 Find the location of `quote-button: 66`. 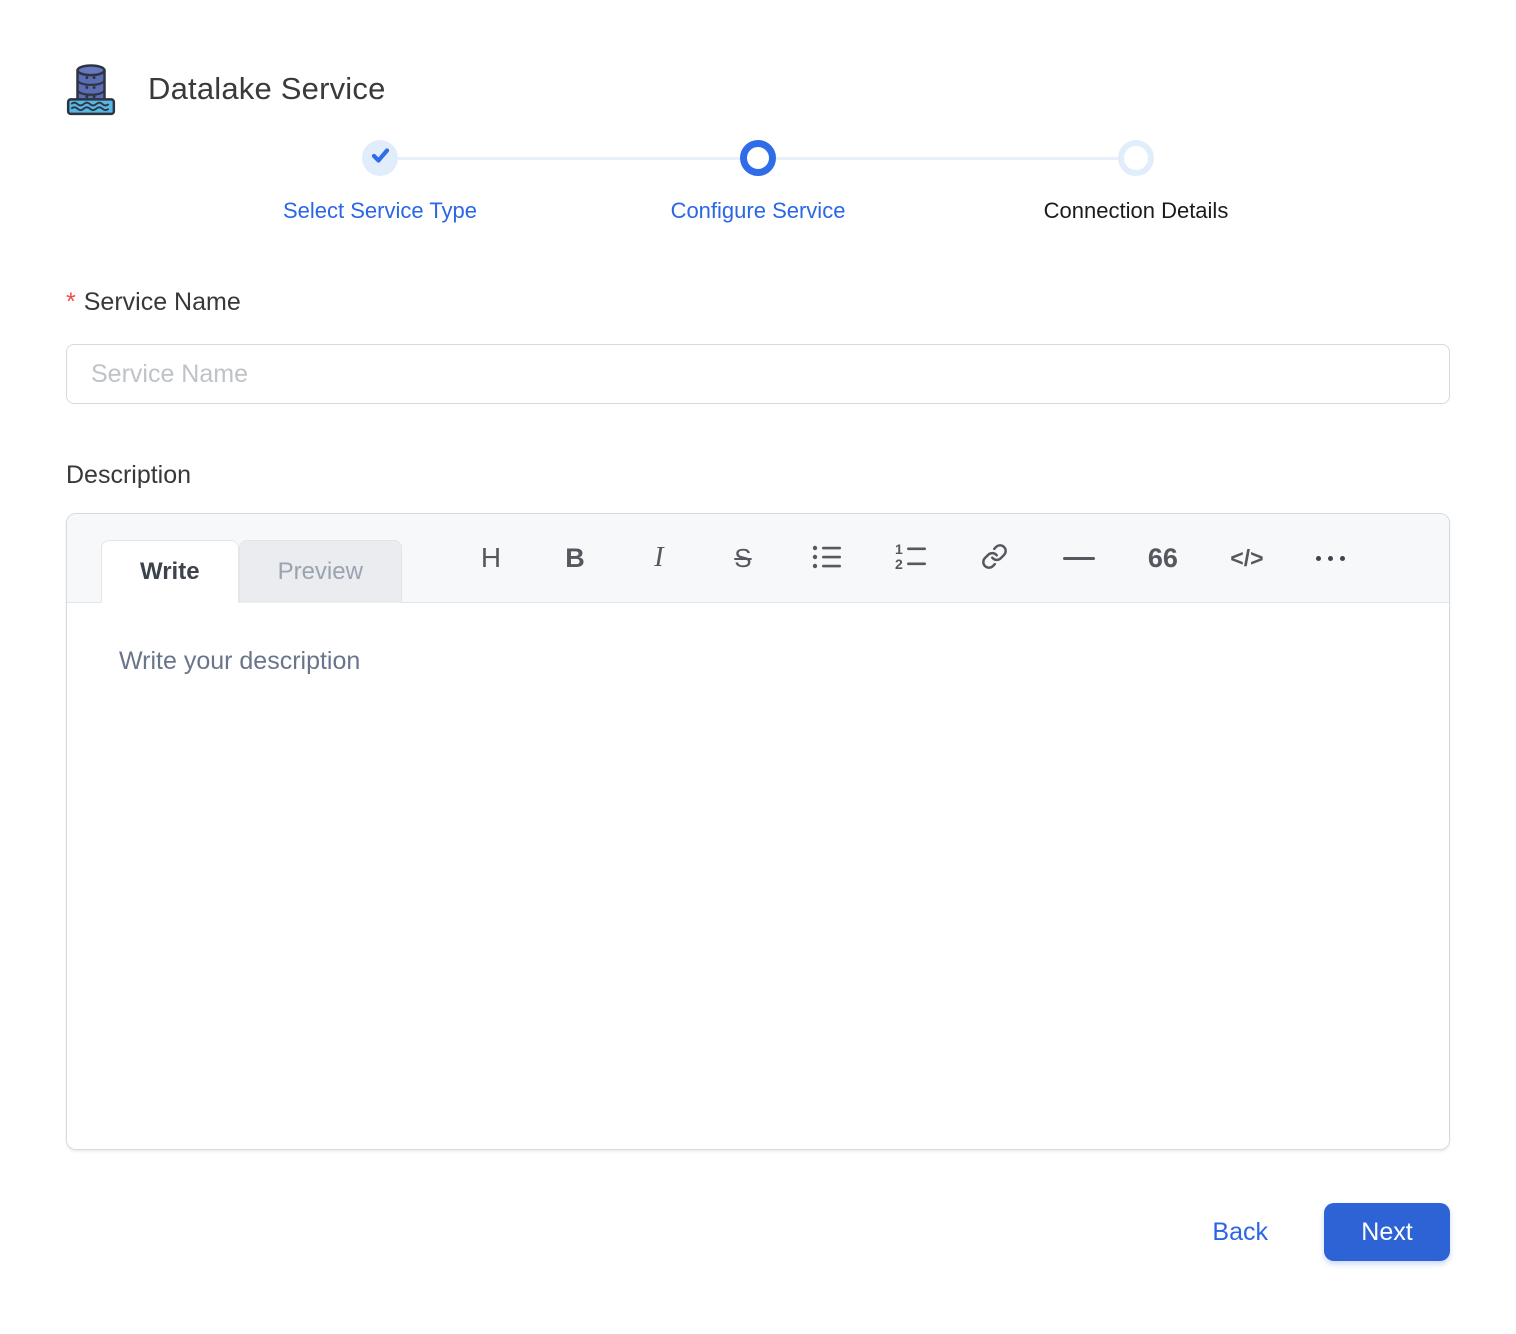

quote-button: 66 is located at coordinates (1163, 558).